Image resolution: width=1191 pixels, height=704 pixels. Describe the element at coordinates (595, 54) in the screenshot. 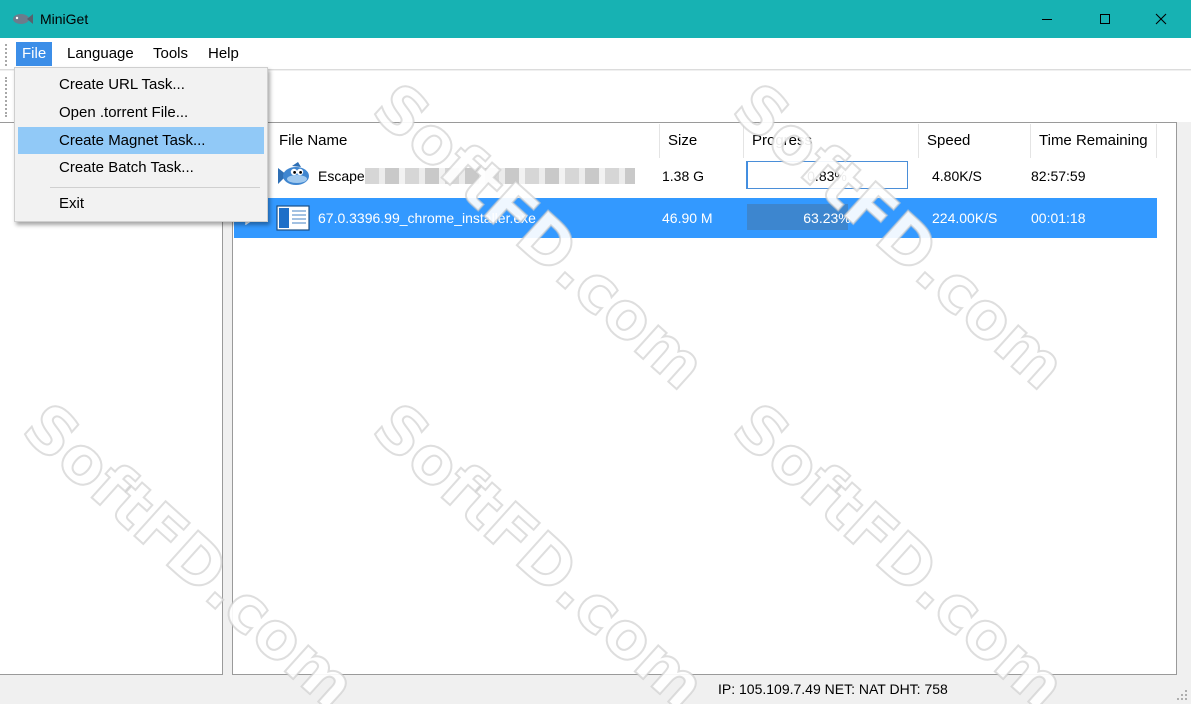

I see `menu-bar: File Language Tools Help` at that location.